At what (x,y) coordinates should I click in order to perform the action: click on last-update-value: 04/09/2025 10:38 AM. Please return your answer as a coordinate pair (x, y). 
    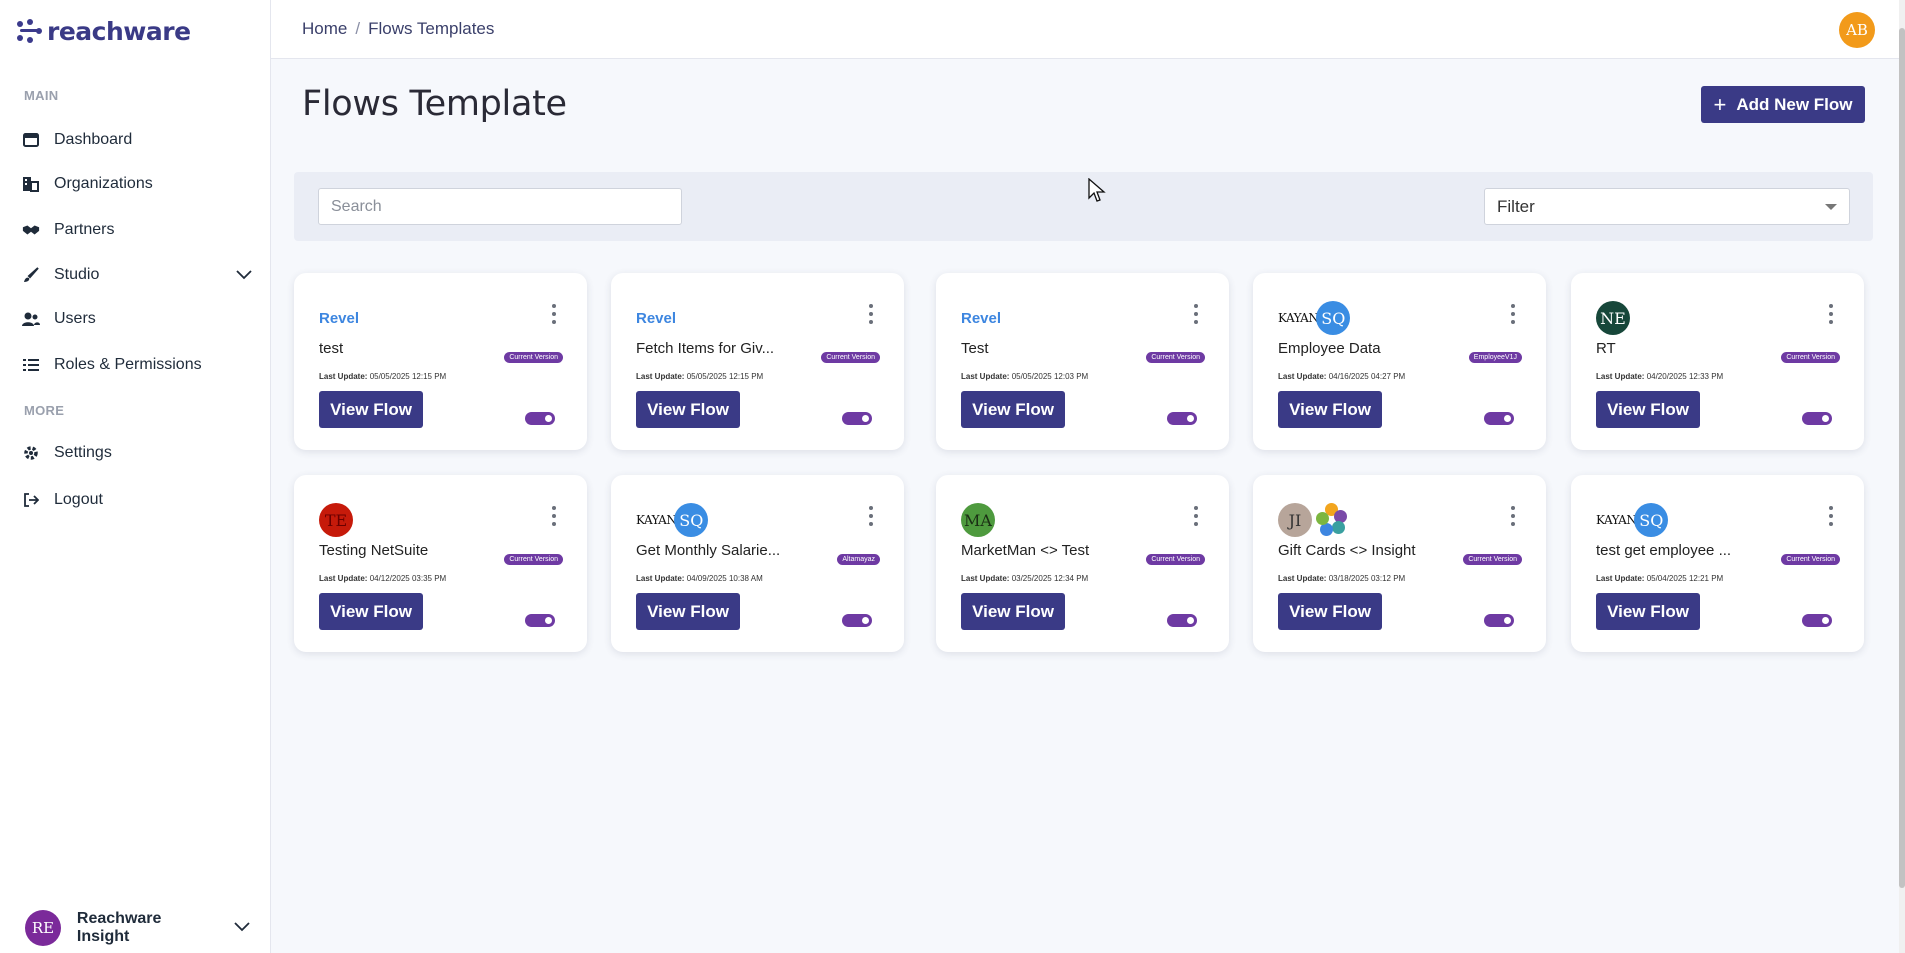
    Looking at the image, I should click on (724, 578).